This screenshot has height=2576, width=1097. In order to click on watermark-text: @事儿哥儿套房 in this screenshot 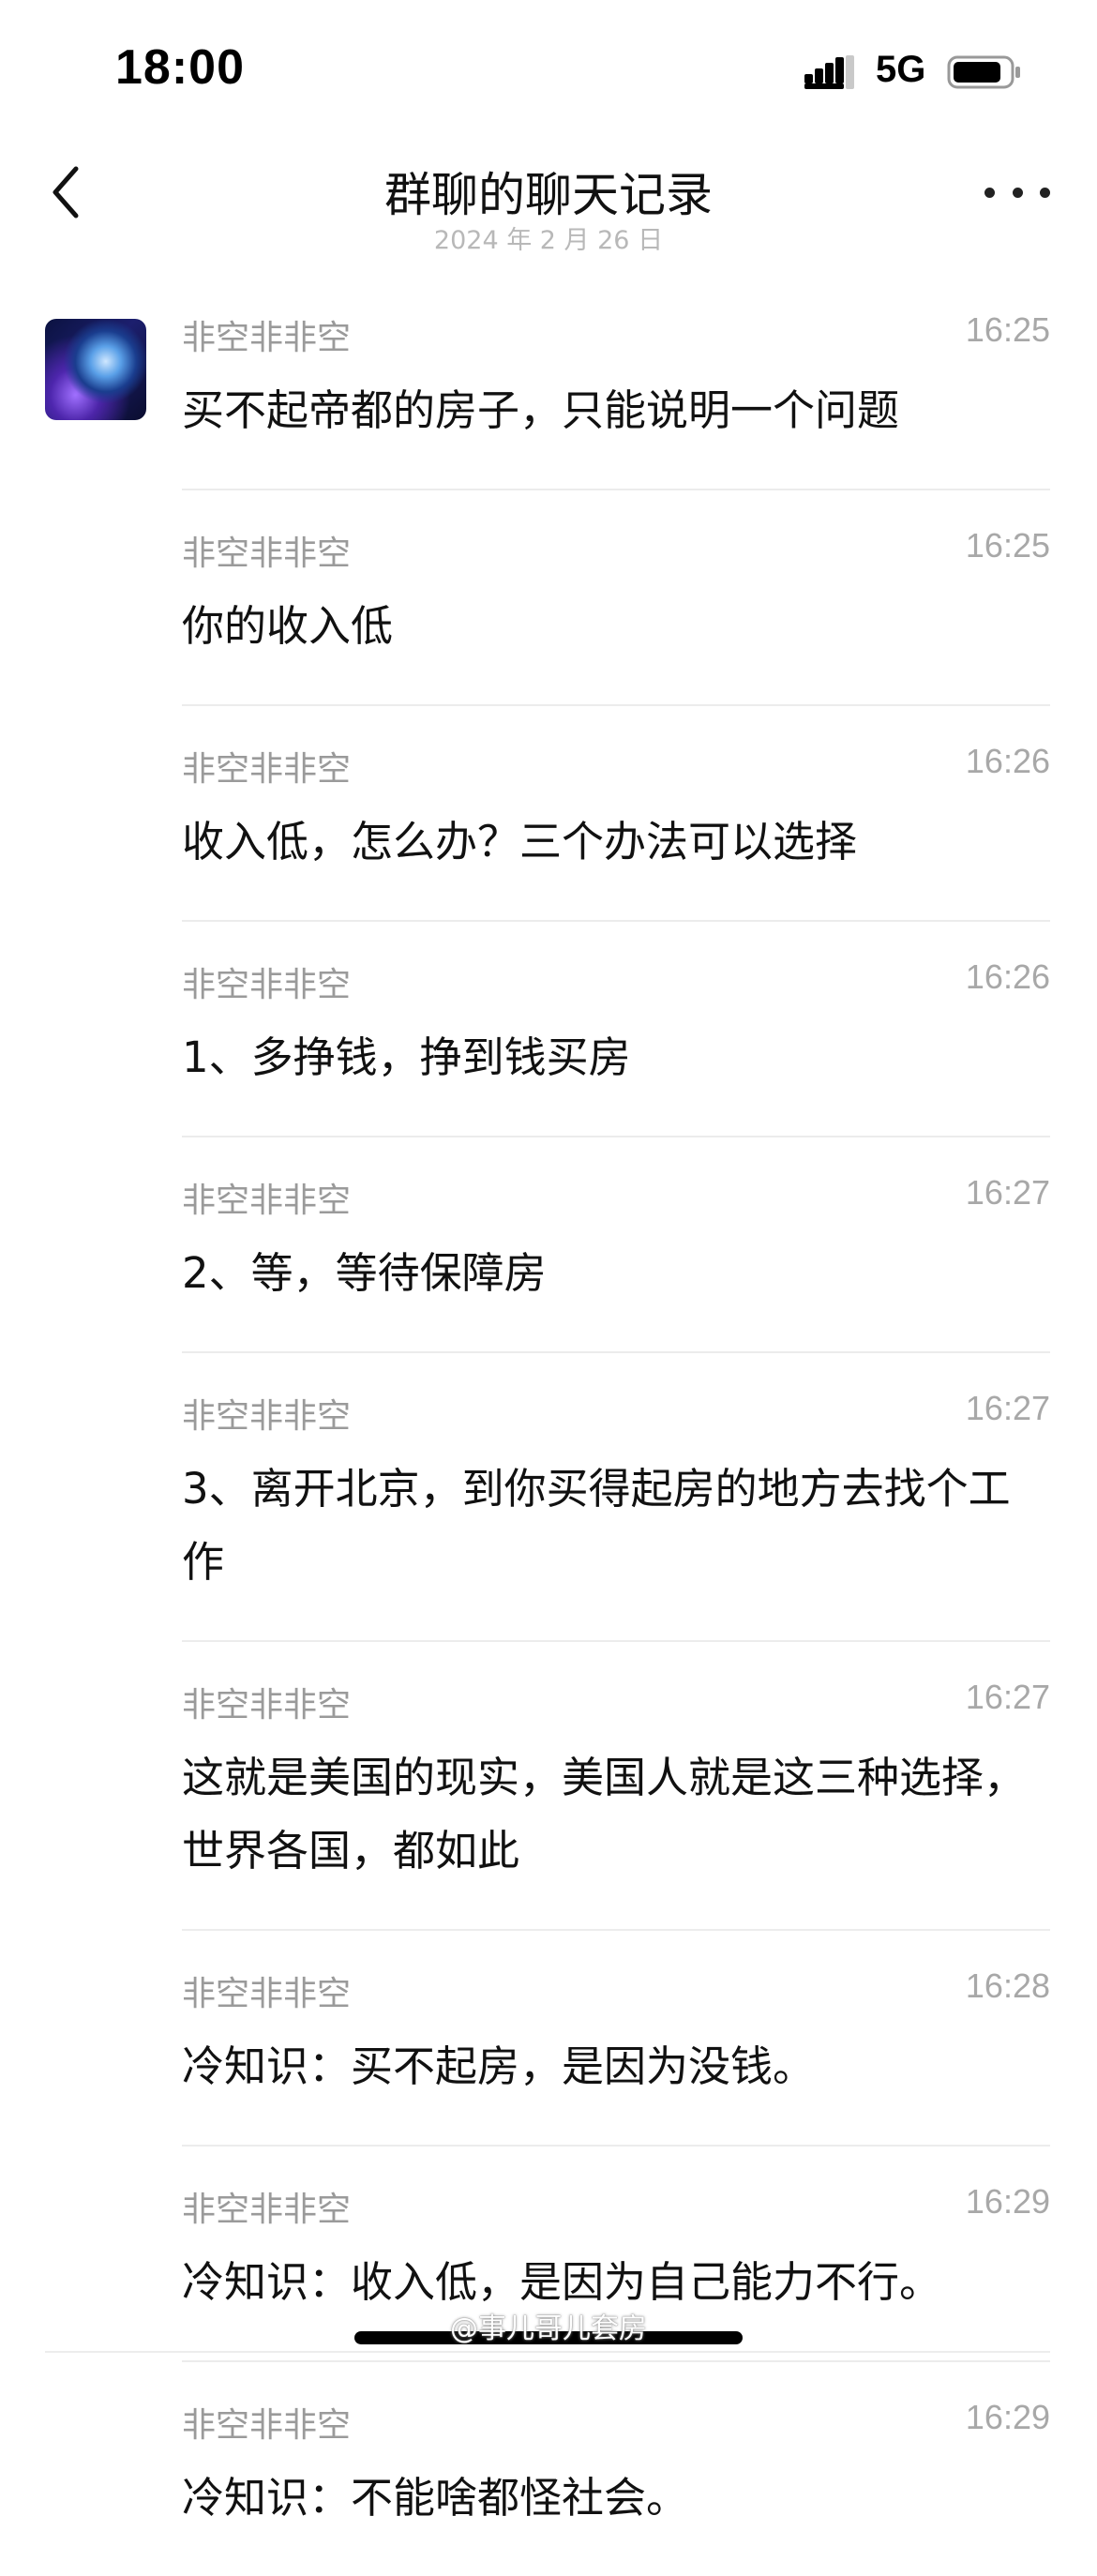, I will do `click(548, 2328)`.